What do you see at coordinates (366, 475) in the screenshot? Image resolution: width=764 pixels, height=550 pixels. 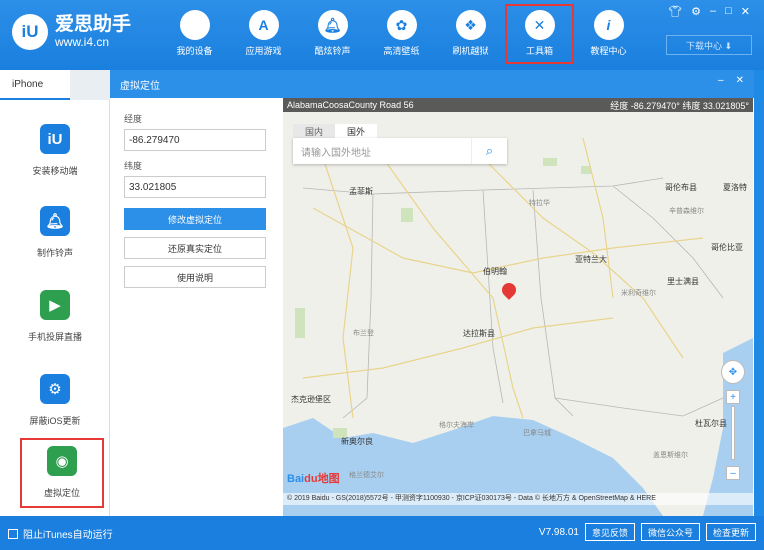 I see `map-label: 格兰德艾尔` at bounding box center [366, 475].